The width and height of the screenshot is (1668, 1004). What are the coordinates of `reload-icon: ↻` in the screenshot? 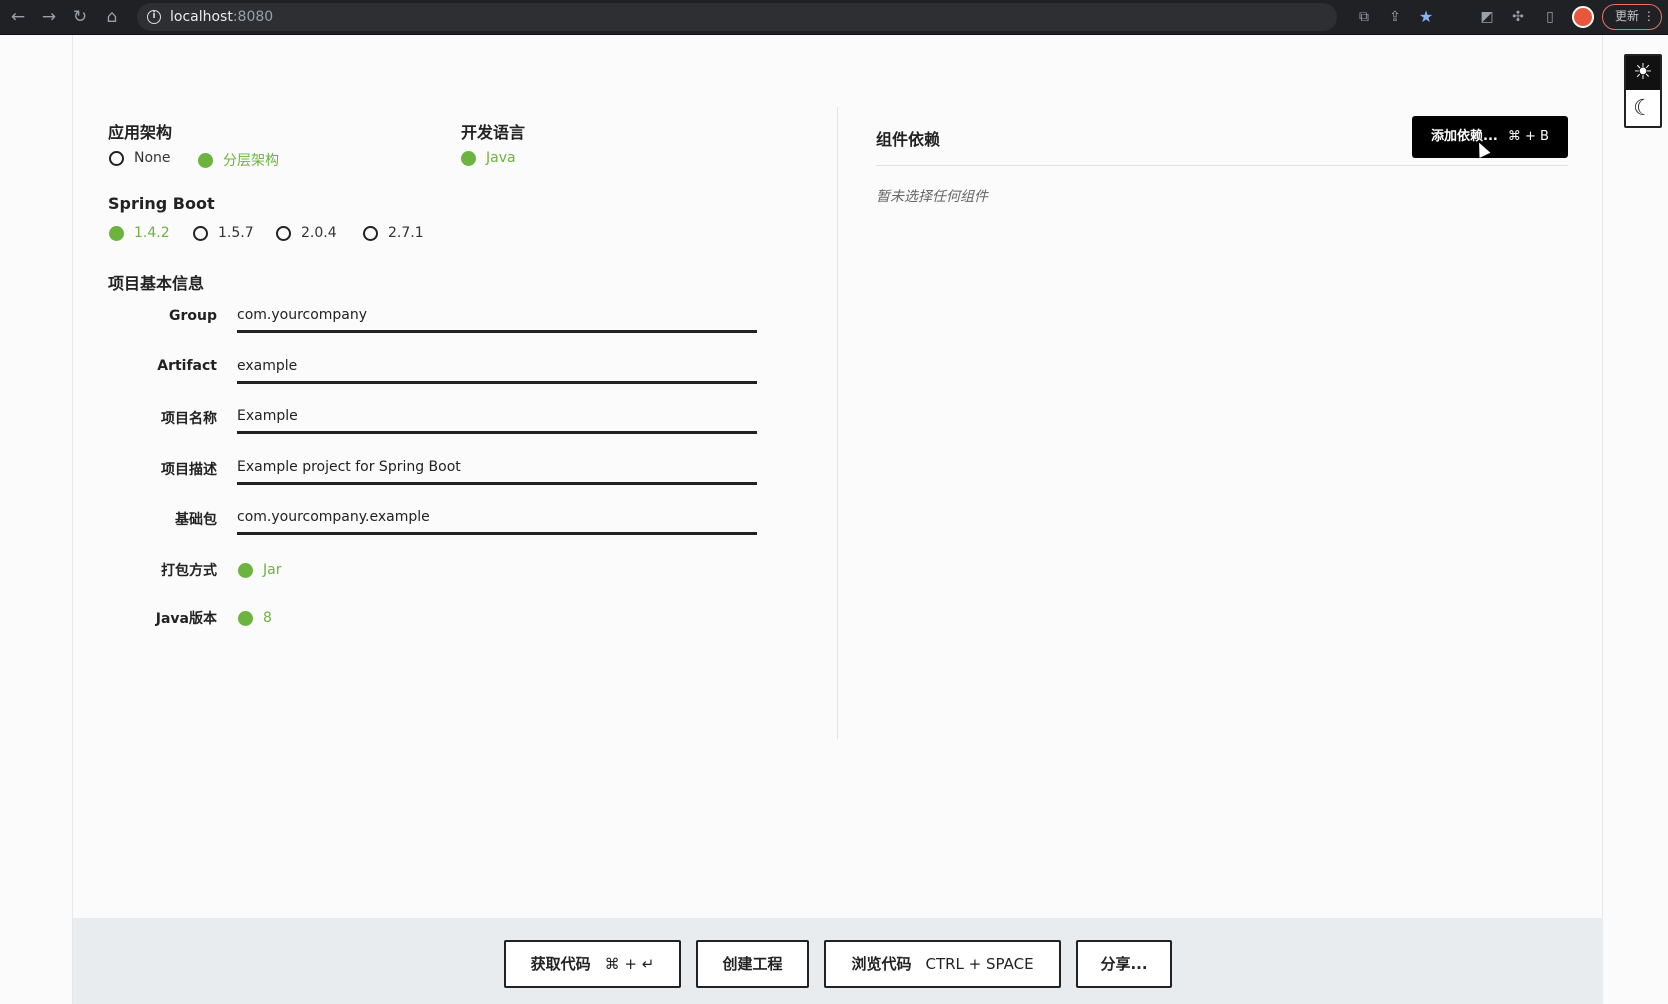 It's located at (80, 17).